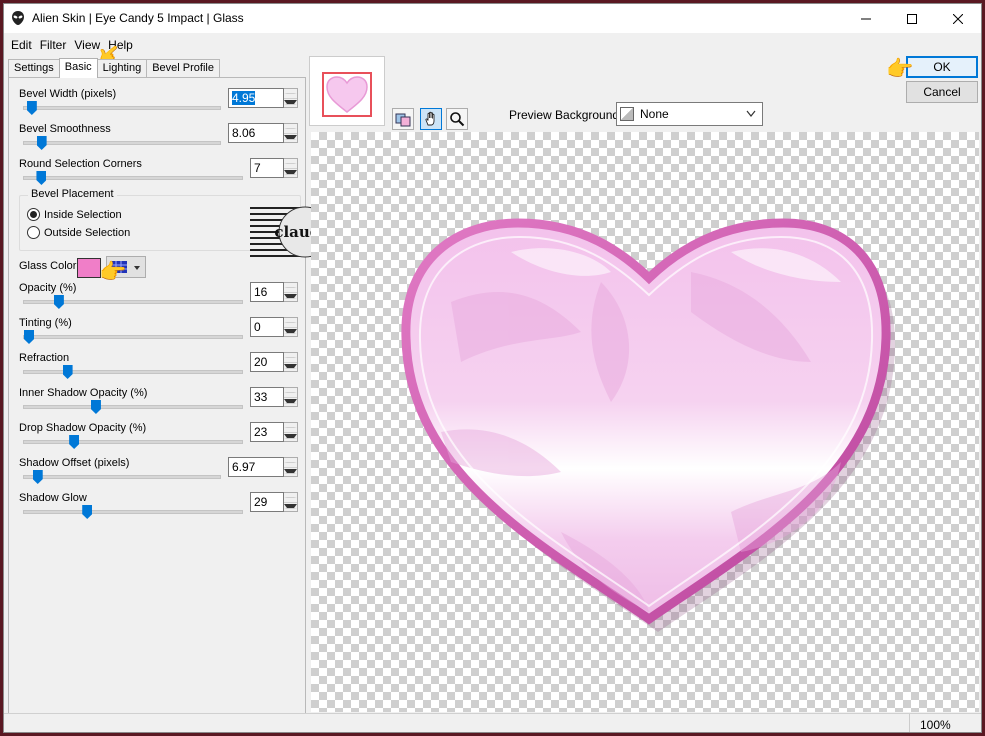  I want to click on bevel-smoothness-thumb, so click(41, 143).